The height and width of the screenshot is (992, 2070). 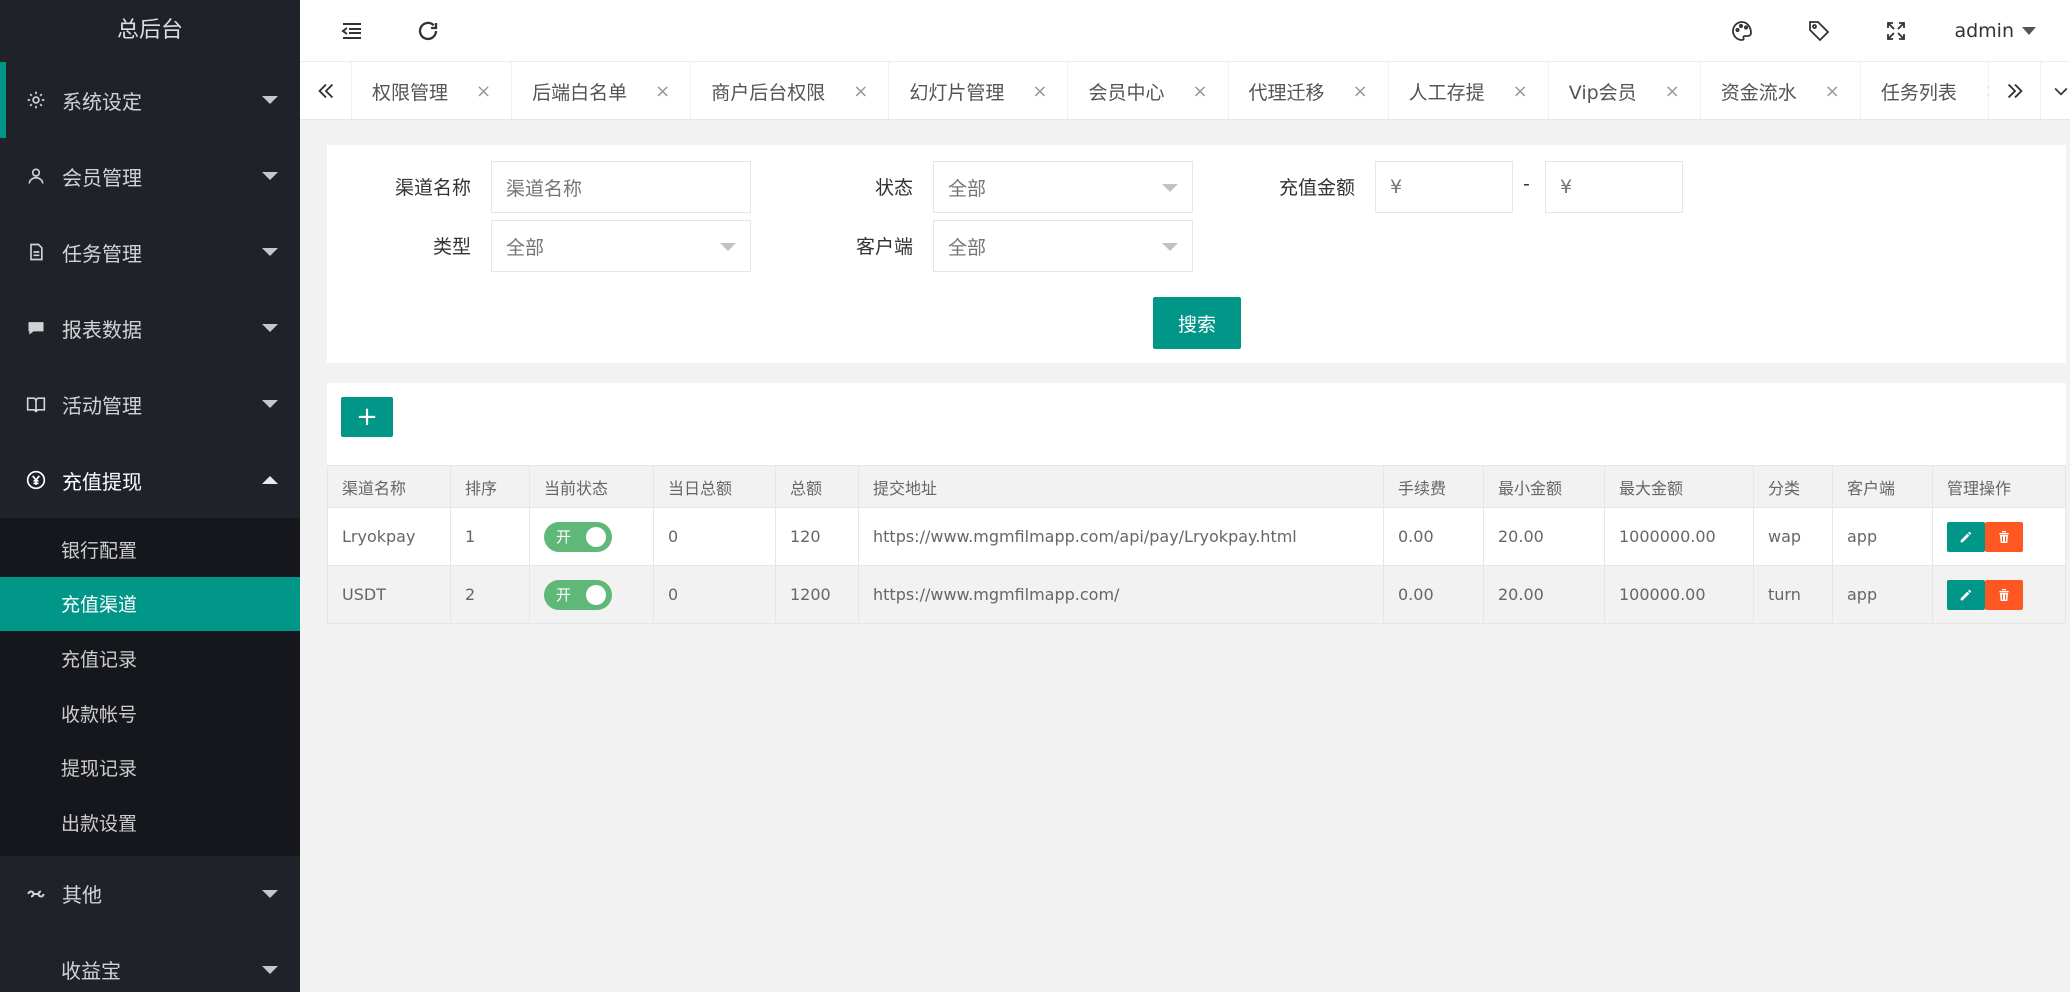 I want to click on column-header: 渠道名称, so click(x=389, y=486).